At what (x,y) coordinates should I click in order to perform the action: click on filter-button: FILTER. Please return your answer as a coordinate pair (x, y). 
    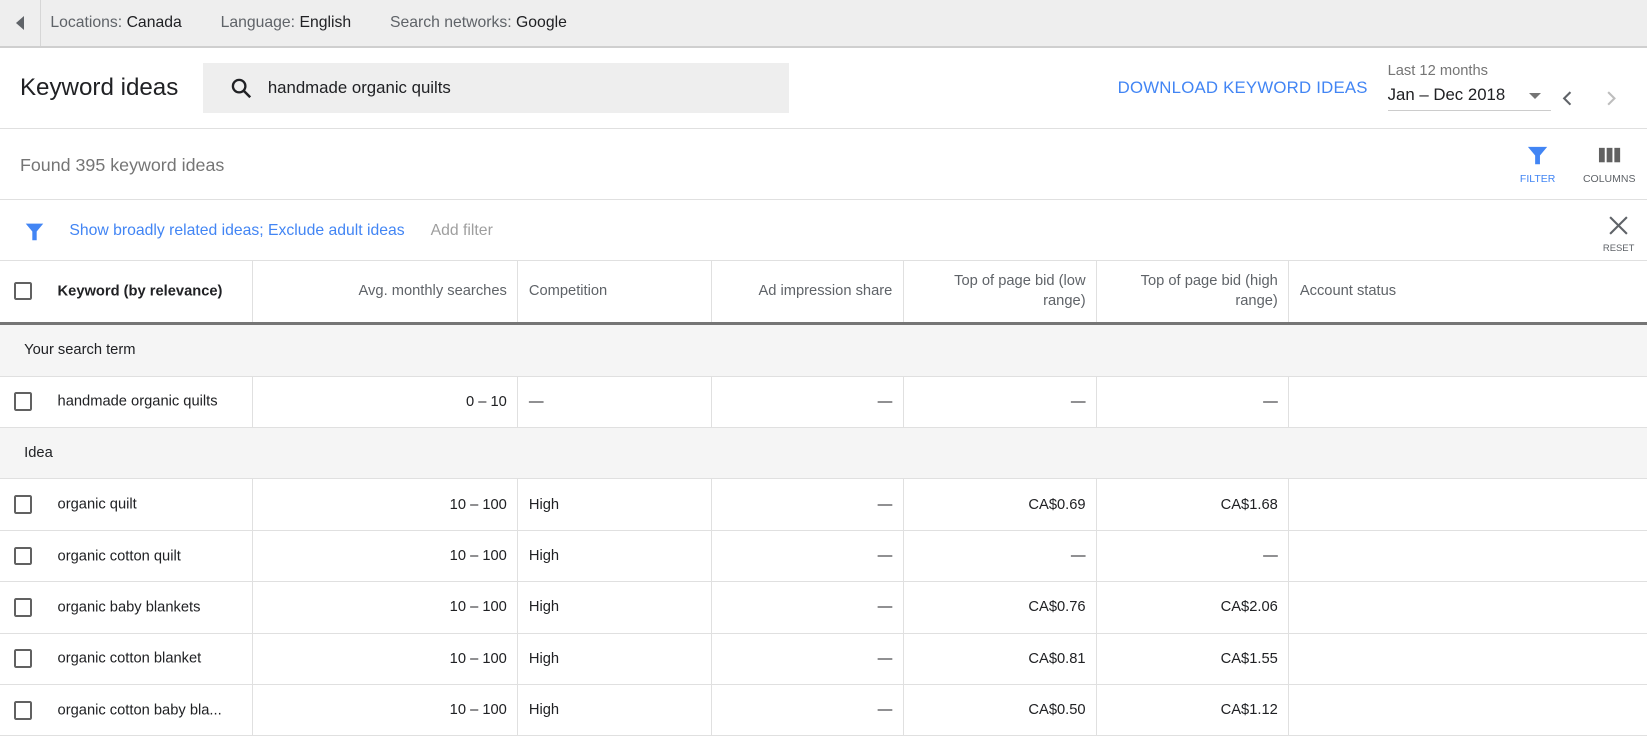
    Looking at the image, I should click on (1537, 164).